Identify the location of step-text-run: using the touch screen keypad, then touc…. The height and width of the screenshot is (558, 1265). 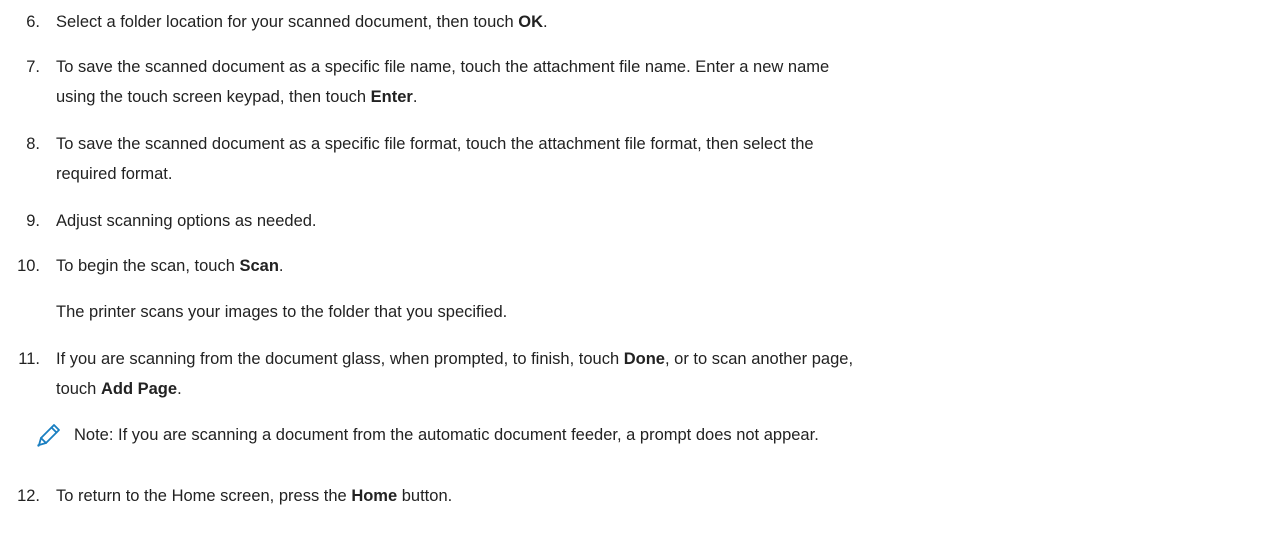
(213, 97).